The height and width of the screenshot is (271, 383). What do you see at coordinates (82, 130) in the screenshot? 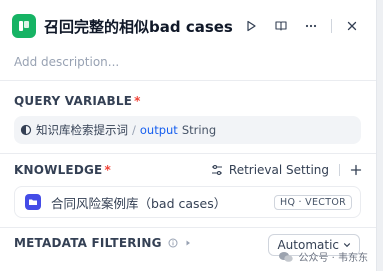
I see `variable-node-name: 知识库检索提示词` at bounding box center [82, 130].